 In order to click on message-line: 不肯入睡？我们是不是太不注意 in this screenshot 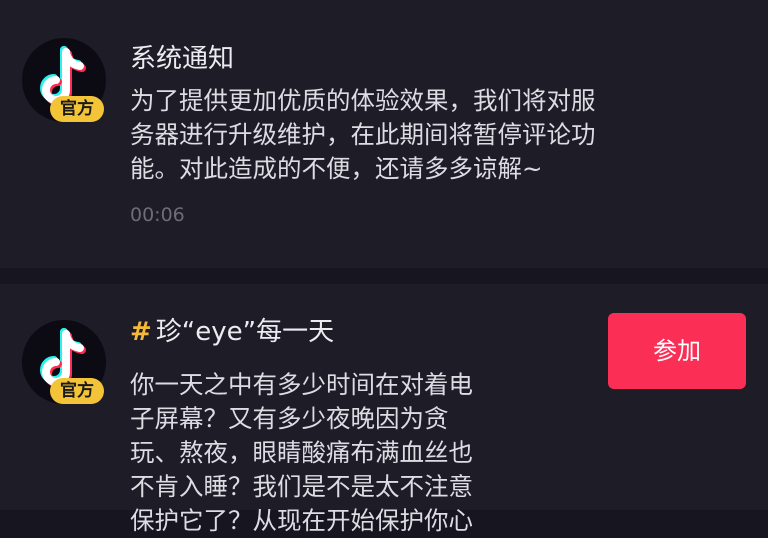, I will do `click(301, 486)`.